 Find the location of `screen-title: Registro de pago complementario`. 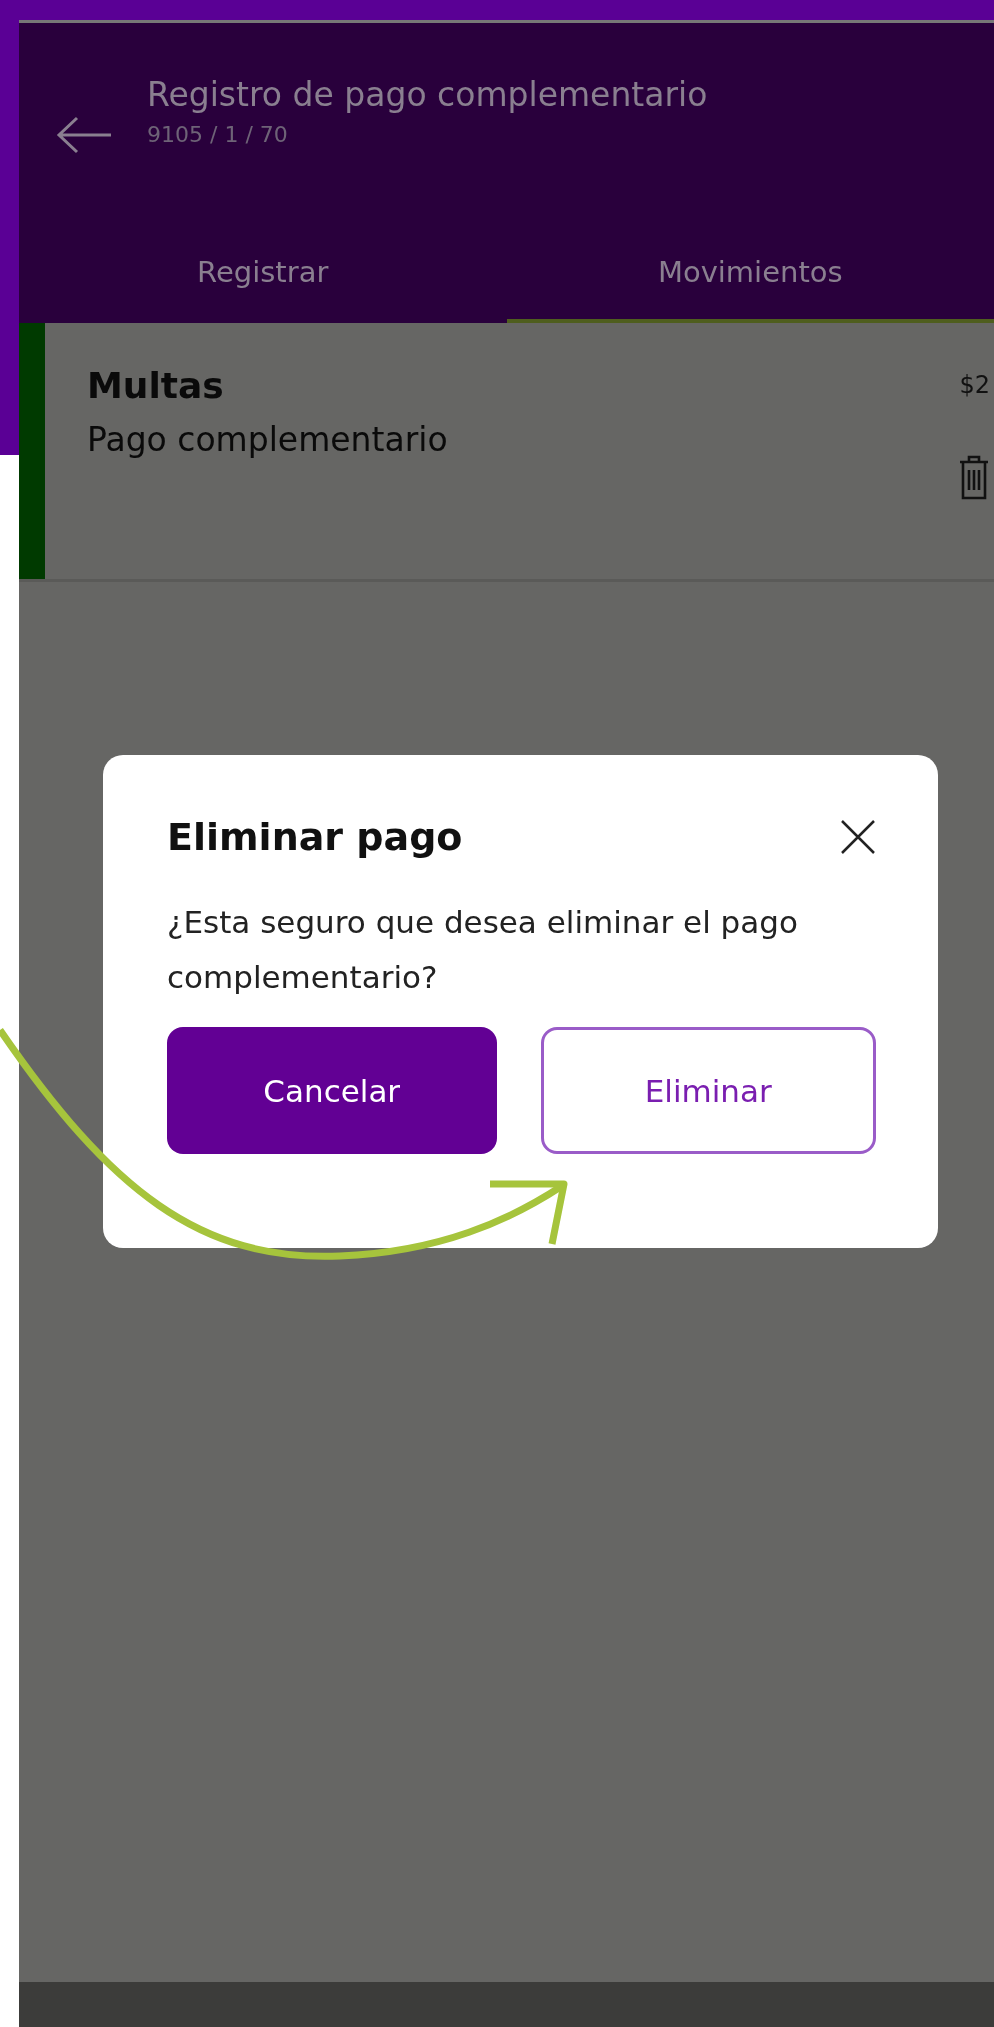

screen-title: Registro de pago complementario is located at coordinates (427, 94).